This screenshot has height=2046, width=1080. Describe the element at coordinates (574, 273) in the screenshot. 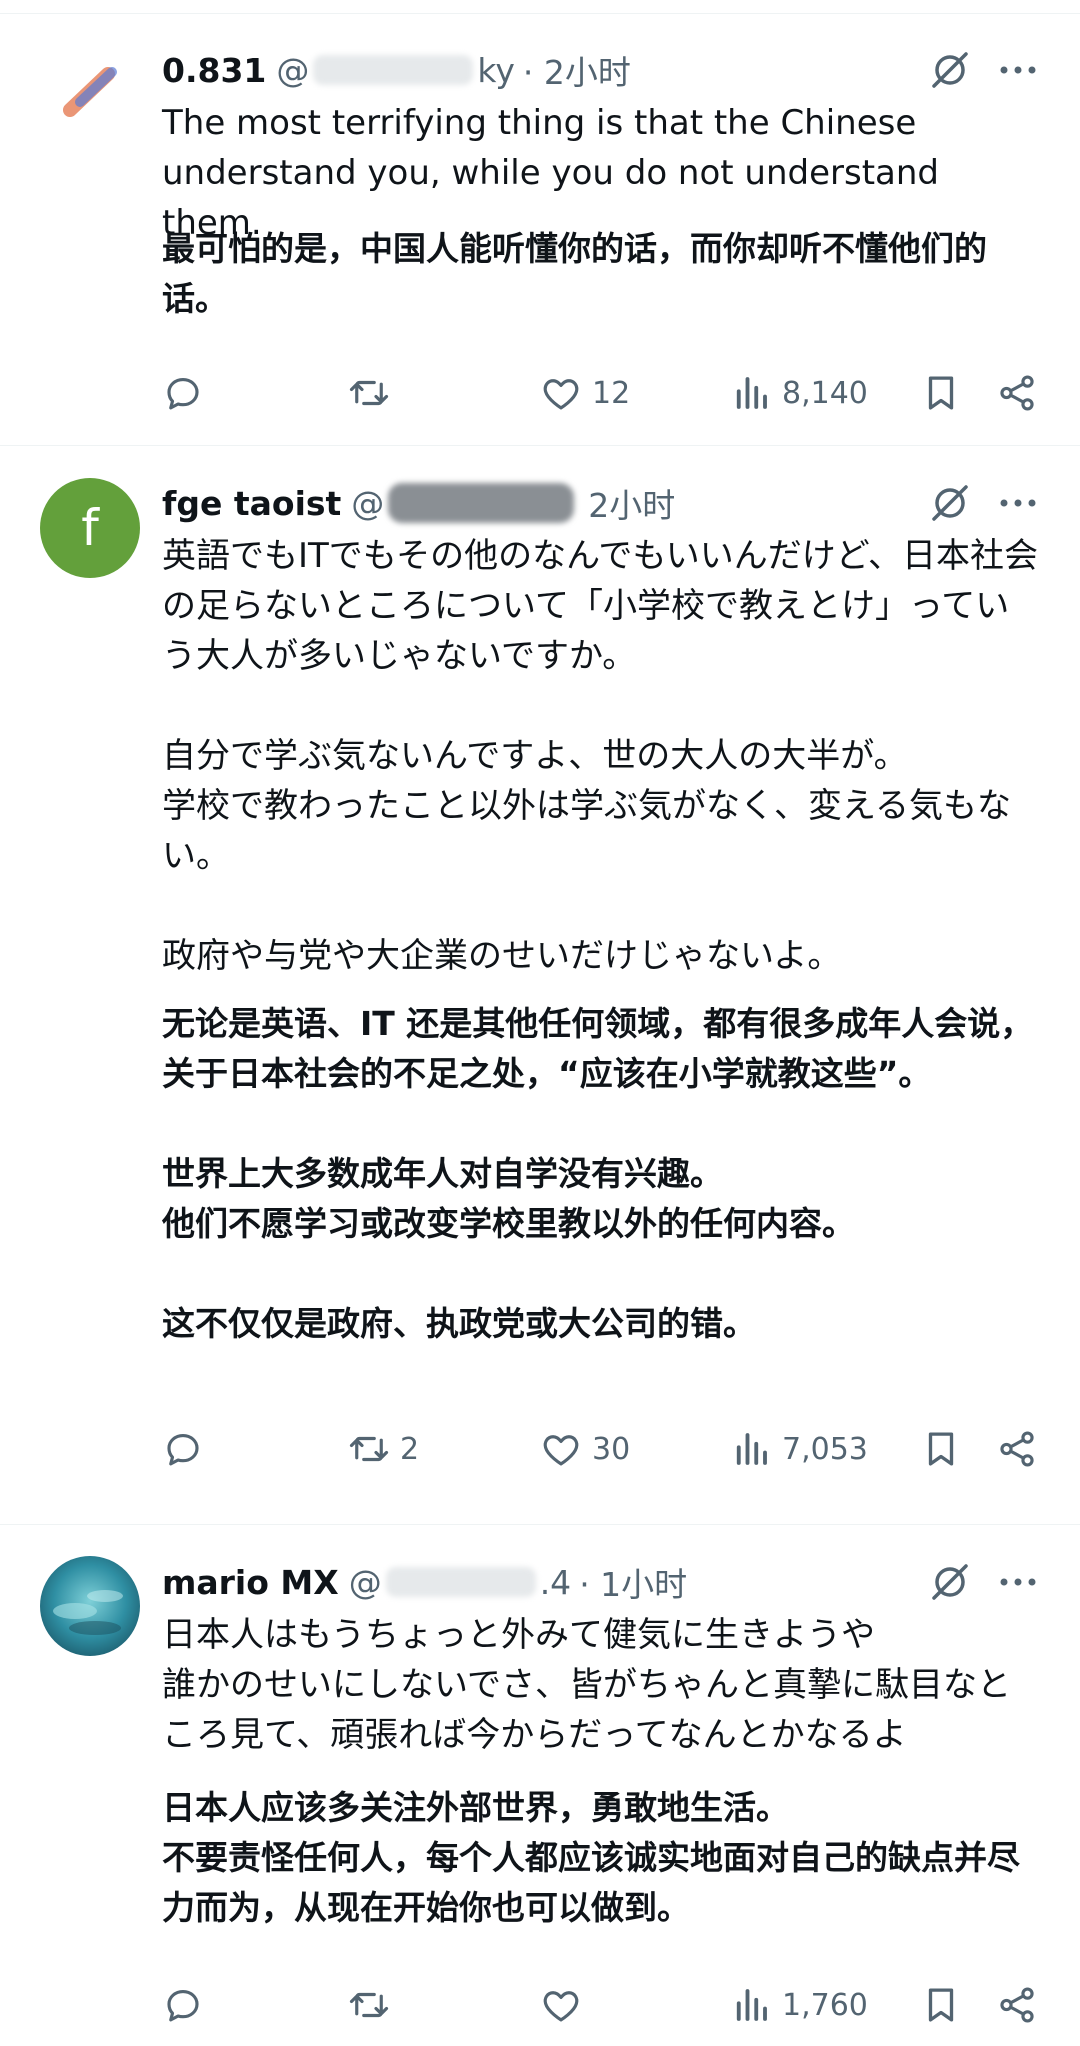

I see `translated-text: 最可怕的是，中国人能听懂你的话，而你却听不懂他们的话。` at that location.